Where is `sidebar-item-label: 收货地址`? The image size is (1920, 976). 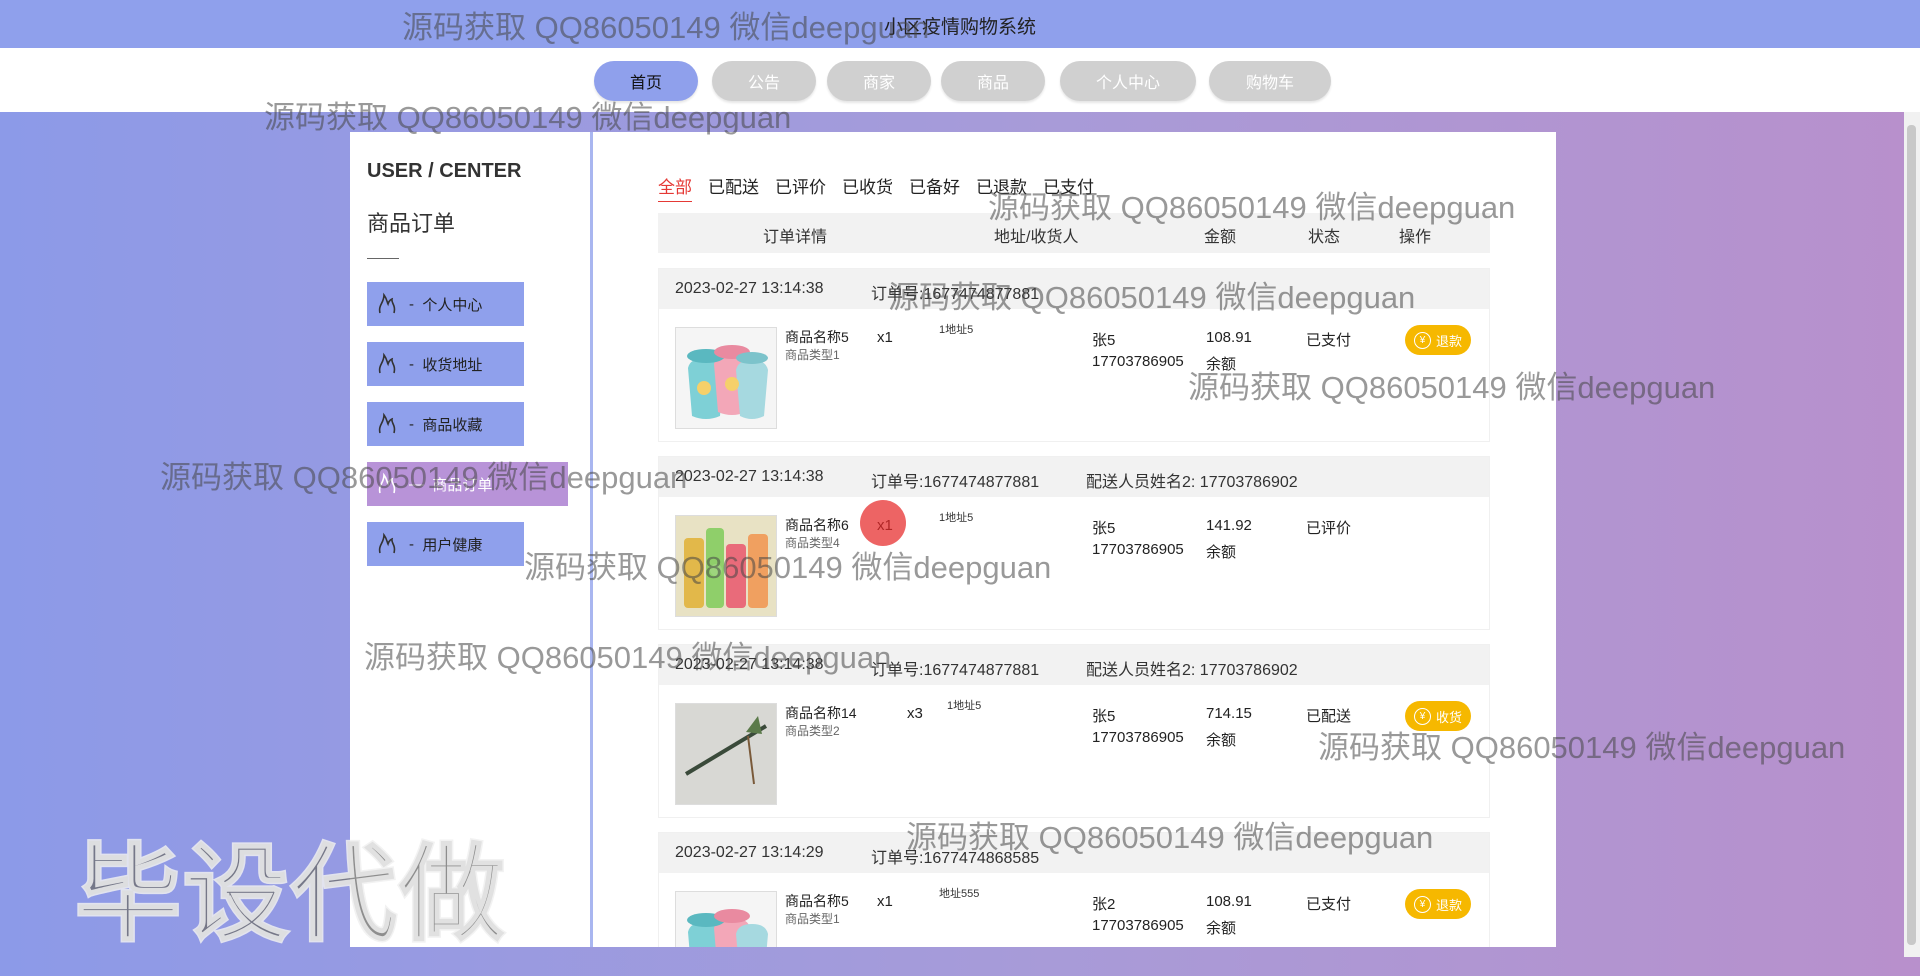 sidebar-item-label: 收货地址 is located at coordinates (452, 365).